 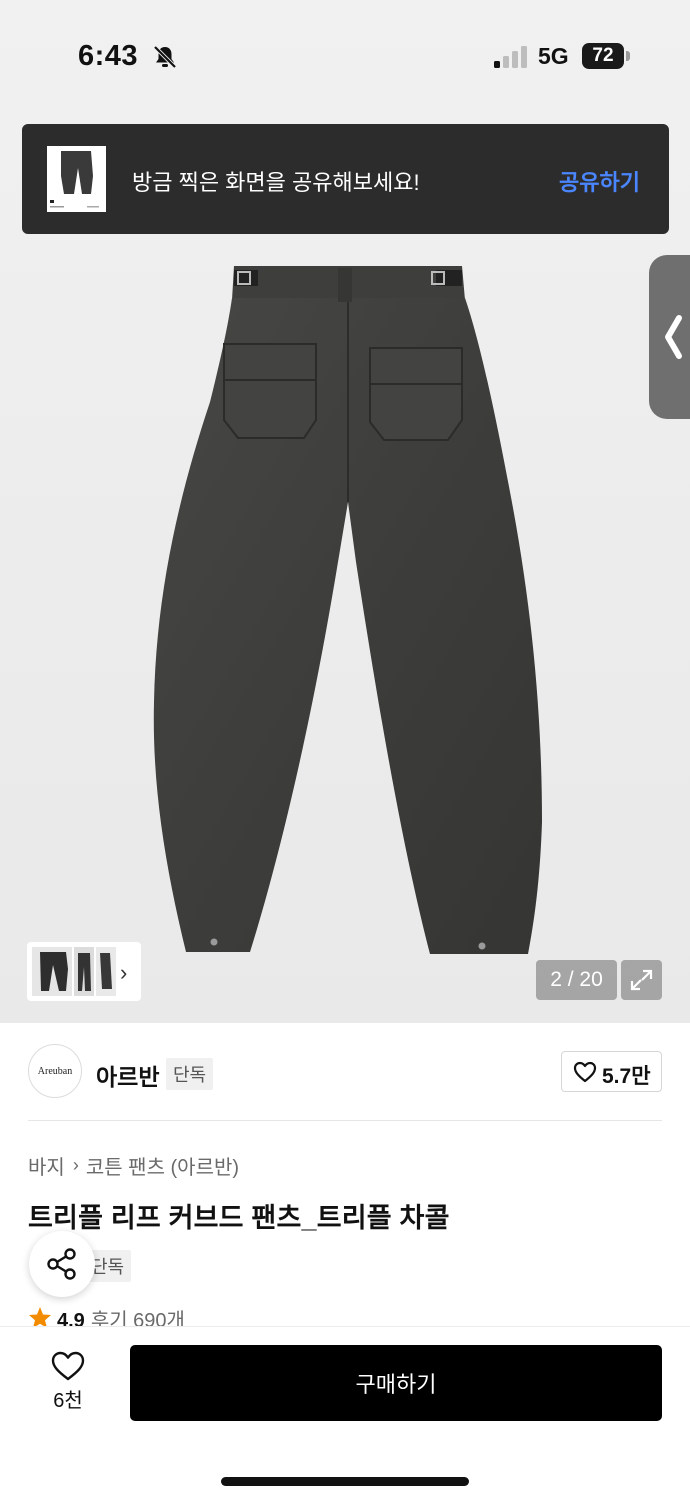 I want to click on share-button, so click(x=62, y=1264).